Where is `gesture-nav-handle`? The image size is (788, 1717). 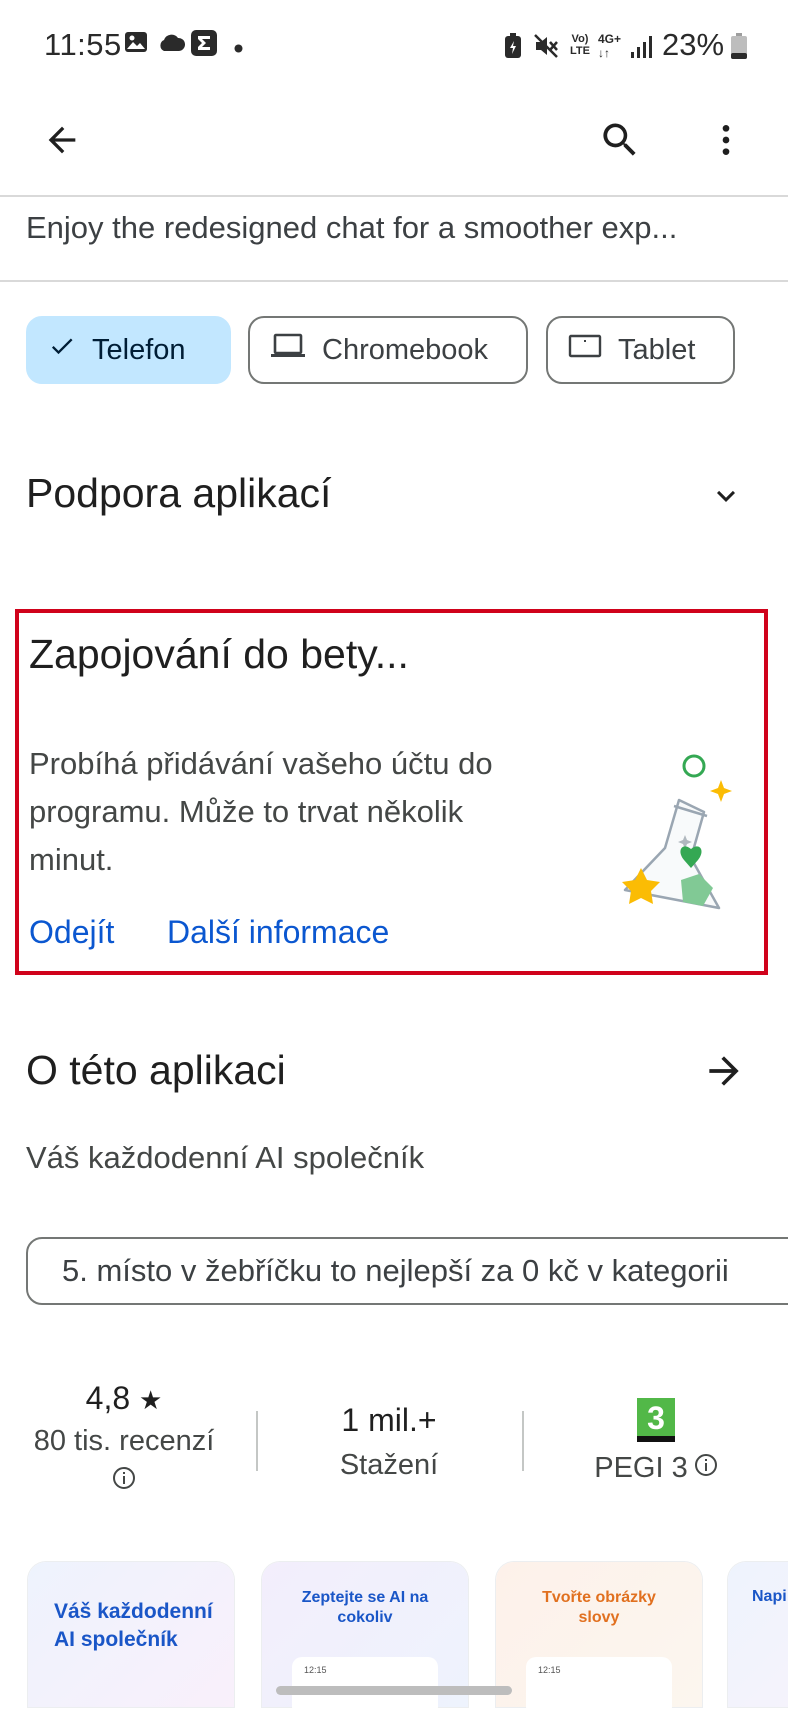 gesture-nav-handle is located at coordinates (394, 1690).